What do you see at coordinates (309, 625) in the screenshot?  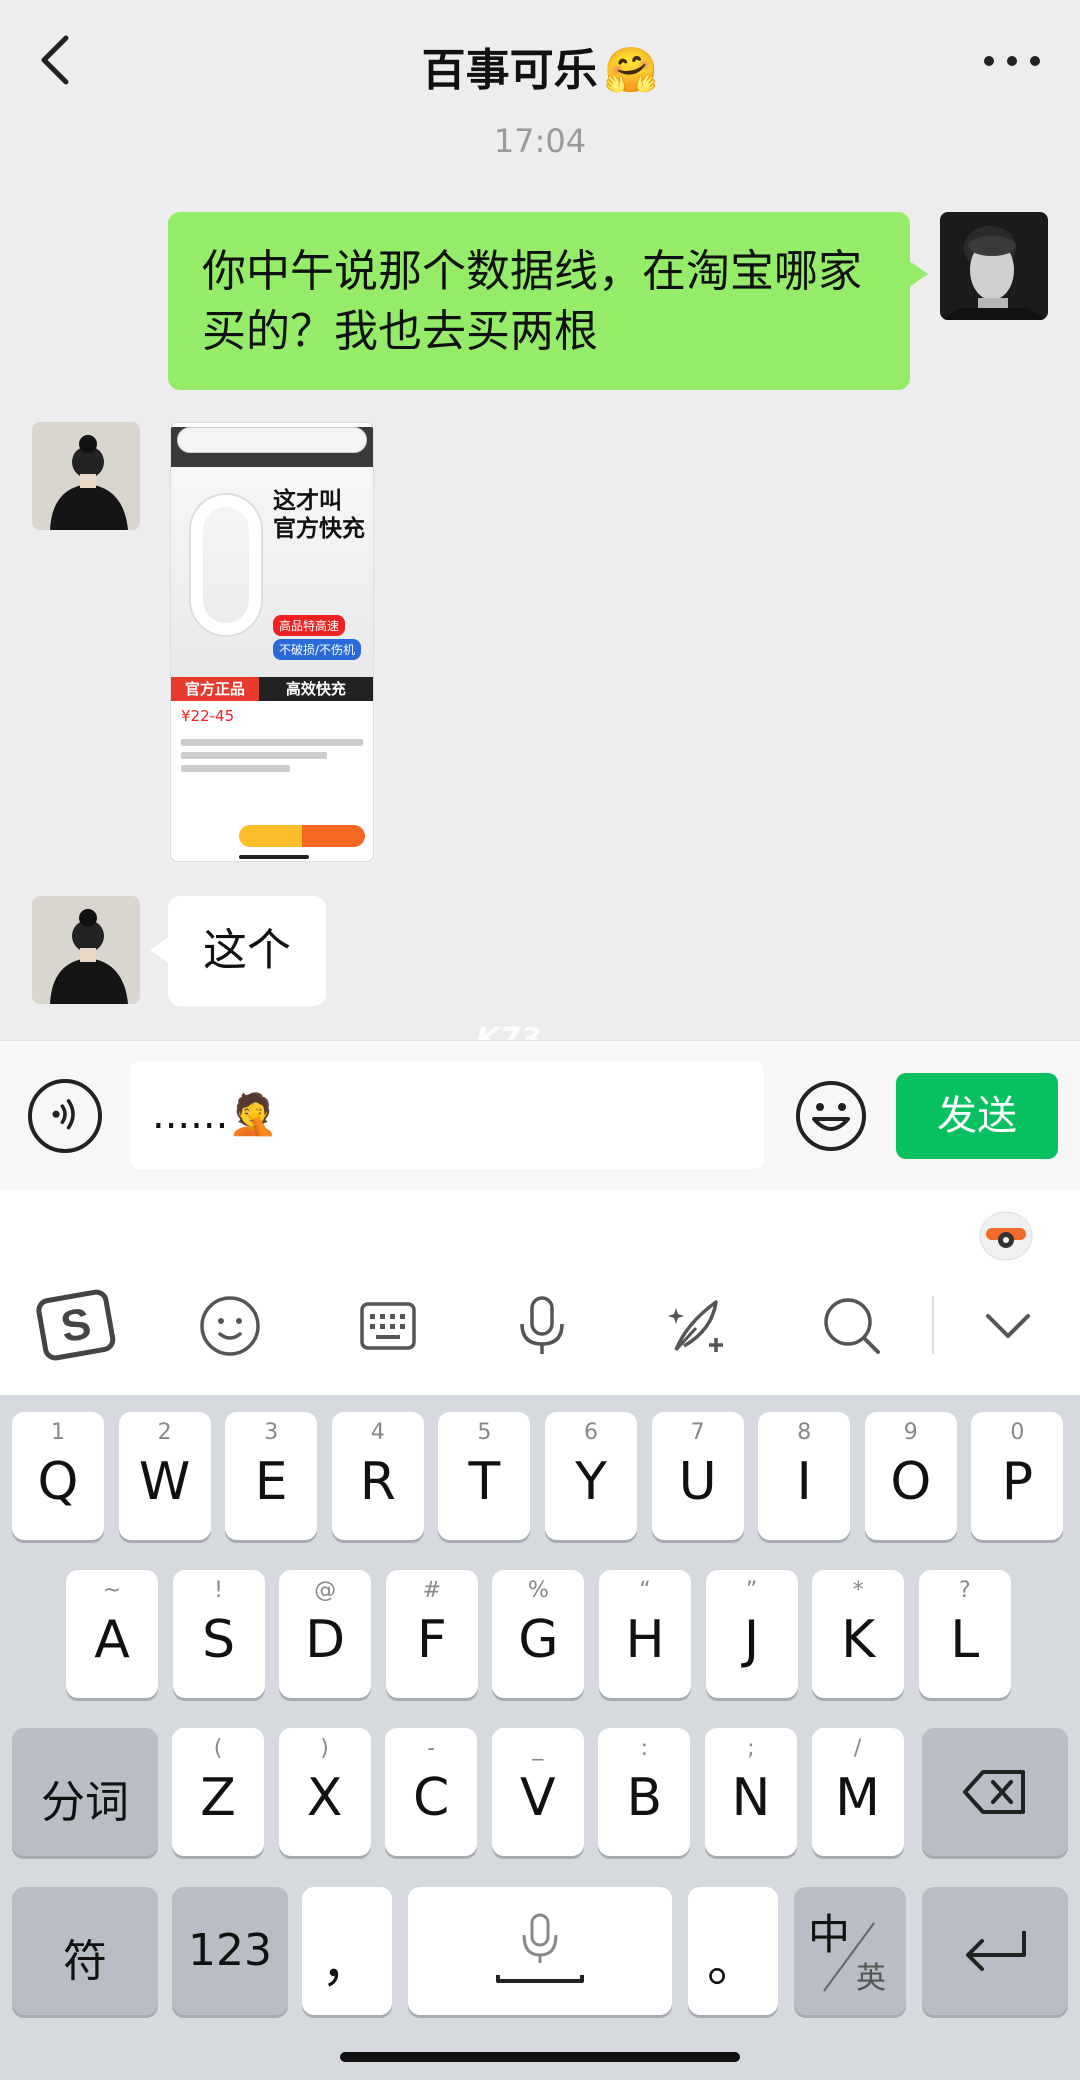 I see `screenshot-tag-1: 高品特高速` at bounding box center [309, 625].